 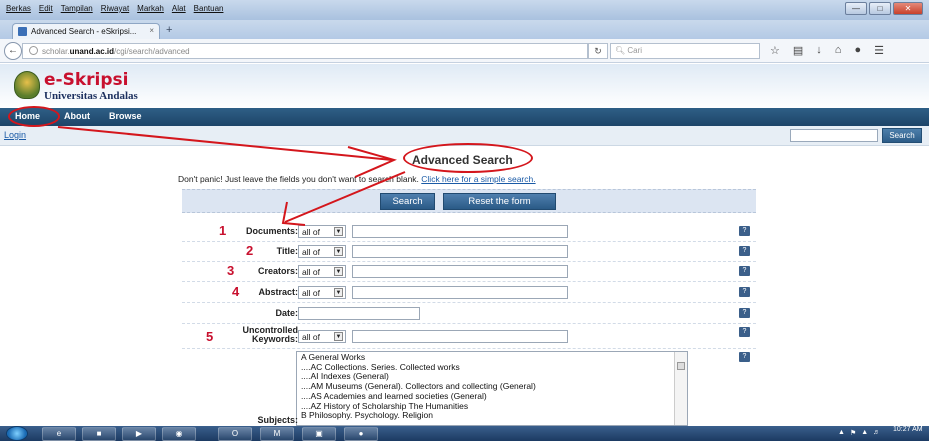 What do you see at coordinates (478, 179) in the screenshot?
I see `simple-search-link: Click here for a simple search.` at bounding box center [478, 179].